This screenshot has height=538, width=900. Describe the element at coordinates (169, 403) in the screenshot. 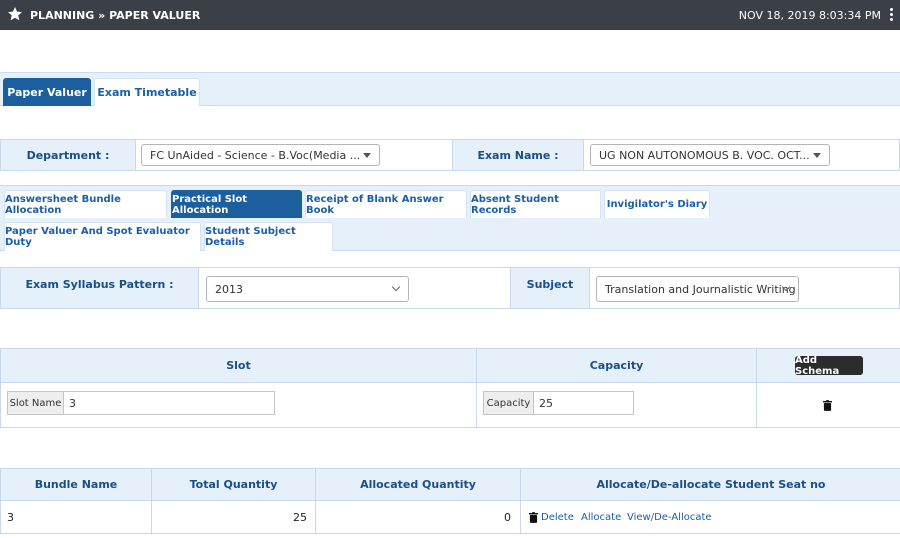

I see `slot-name-input: 3` at that location.